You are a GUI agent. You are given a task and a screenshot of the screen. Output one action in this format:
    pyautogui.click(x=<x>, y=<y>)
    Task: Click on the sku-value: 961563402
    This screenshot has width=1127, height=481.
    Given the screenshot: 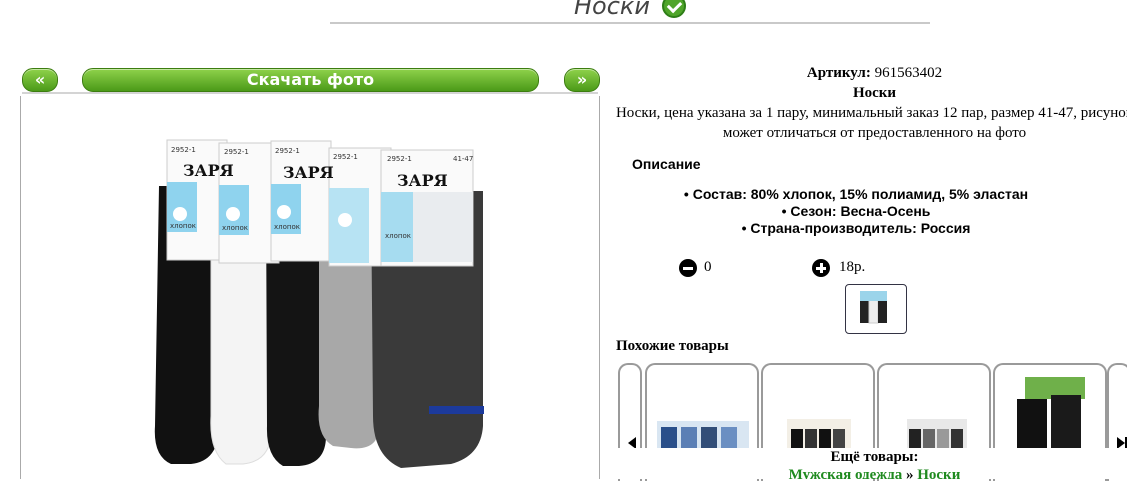 What is the action you would take?
    pyautogui.click(x=908, y=73)
    